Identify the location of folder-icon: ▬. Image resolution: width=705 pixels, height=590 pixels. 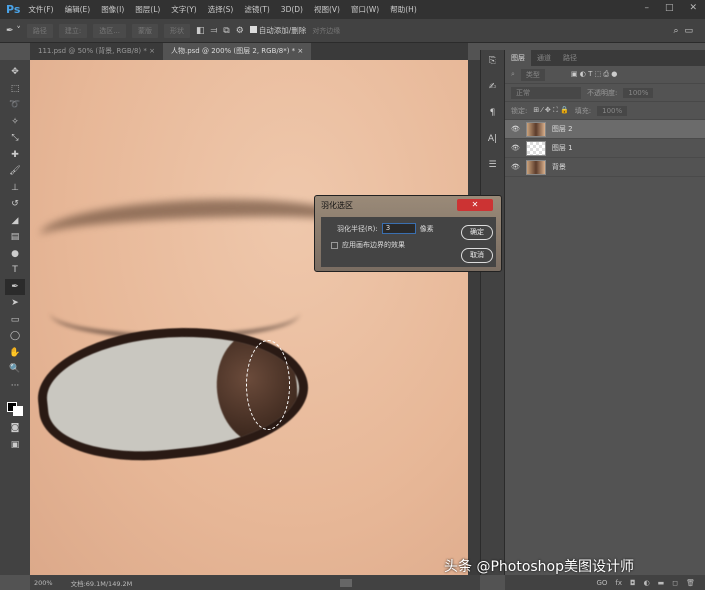
(661, 583).